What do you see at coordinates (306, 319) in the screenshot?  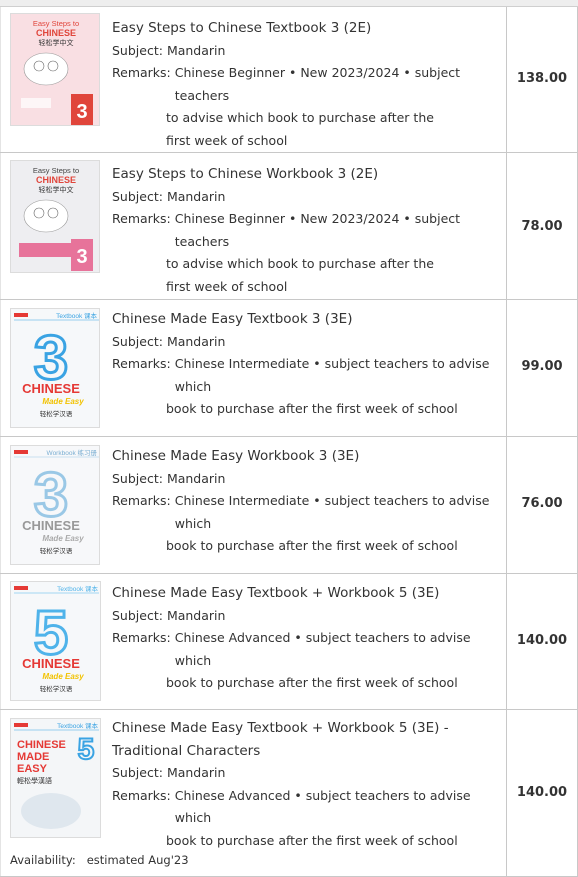 I see `product-title: Chinese Made Easy Textbook 3 (3E)` at bounding box center [306, 319].